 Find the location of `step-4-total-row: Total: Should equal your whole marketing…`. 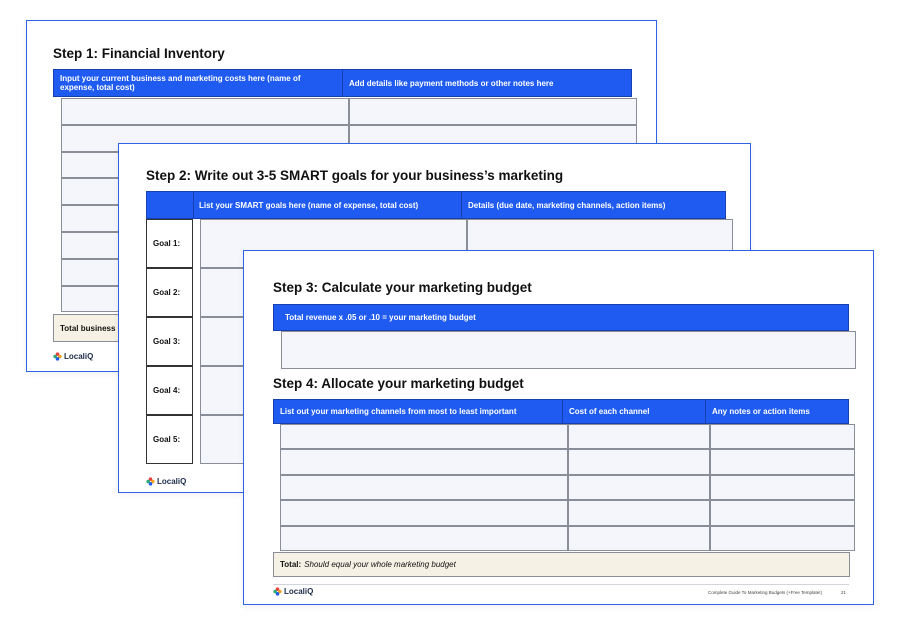

step-4-total-row: Total: Should equal your whole marketing… is located at coordinates (561, 564).